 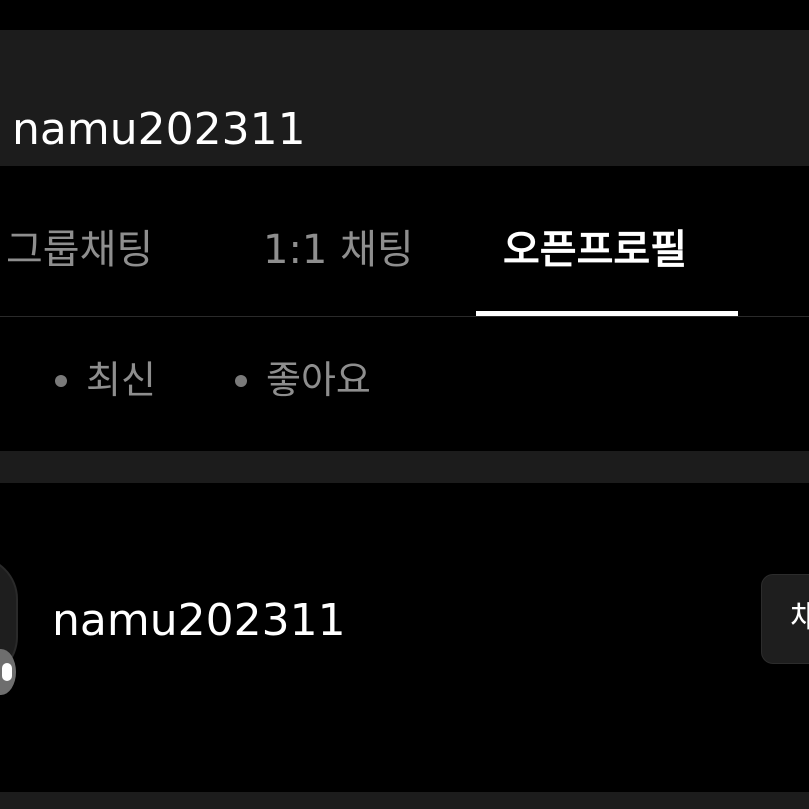 What do you see at coordinates (241, 381) in the screenshot?
I see `sort-likes-dot-icon` at bounding box center [241, 381].